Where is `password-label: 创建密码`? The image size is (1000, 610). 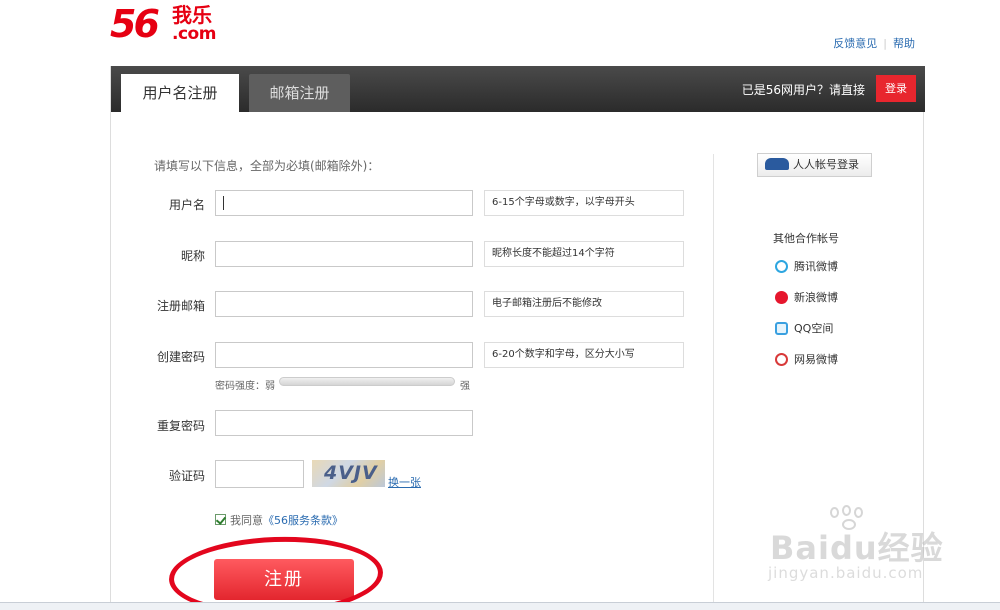
password-label: 创建密码 is located at coordinates (180, 357).